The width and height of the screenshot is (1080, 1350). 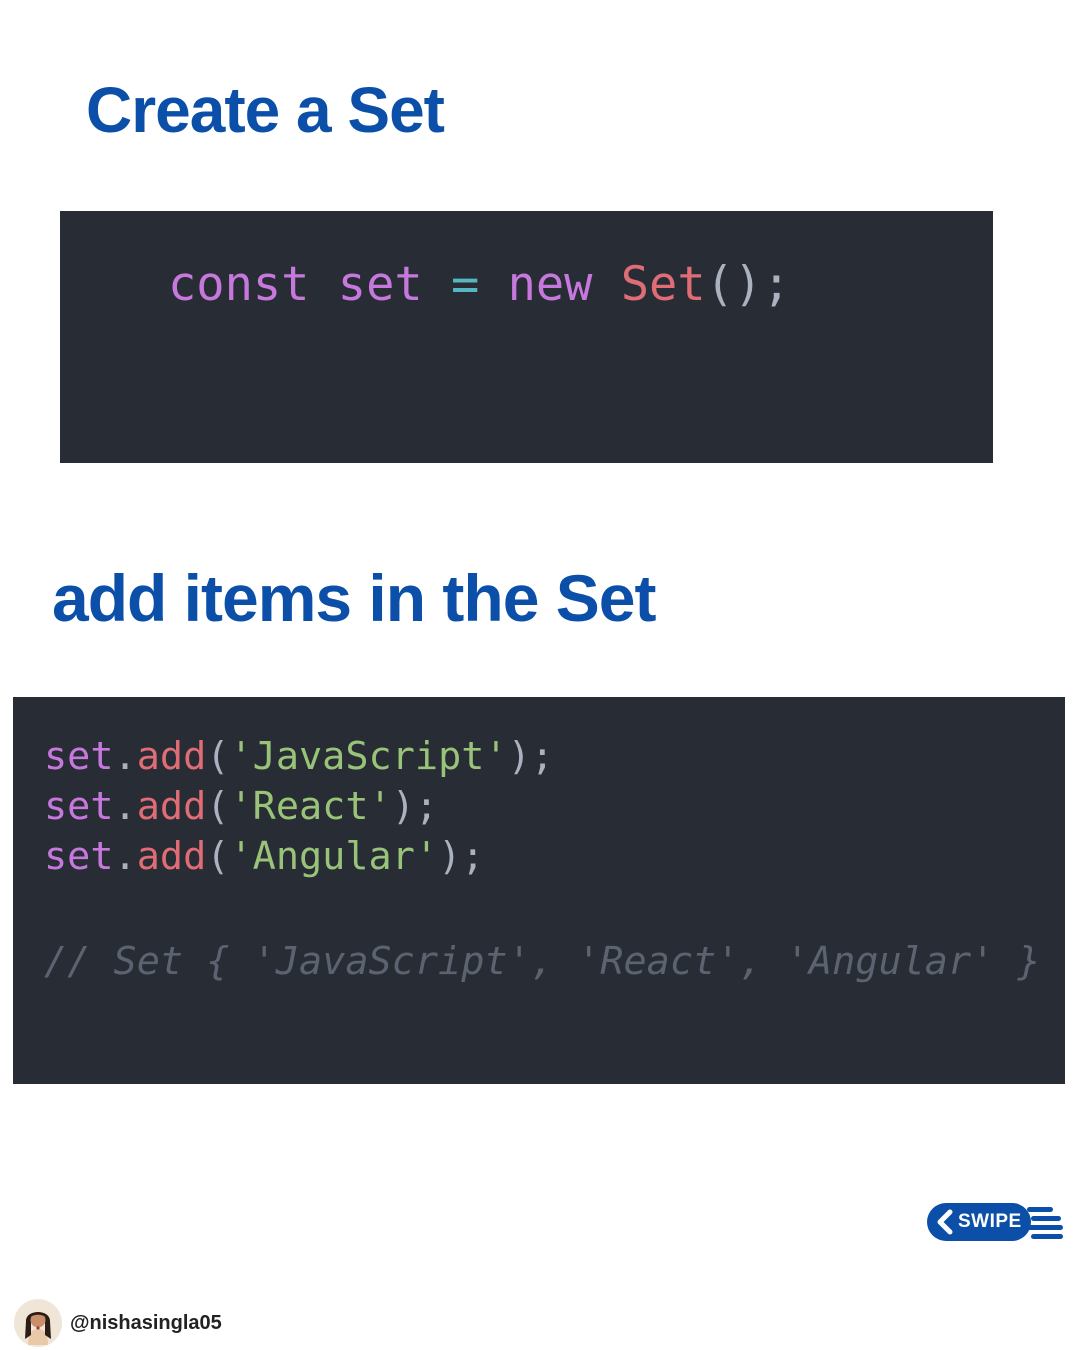 What do you see at coordinates (465, 284) in the screenshot?
I see `code-operator: =` at bounding box center [465, 284].